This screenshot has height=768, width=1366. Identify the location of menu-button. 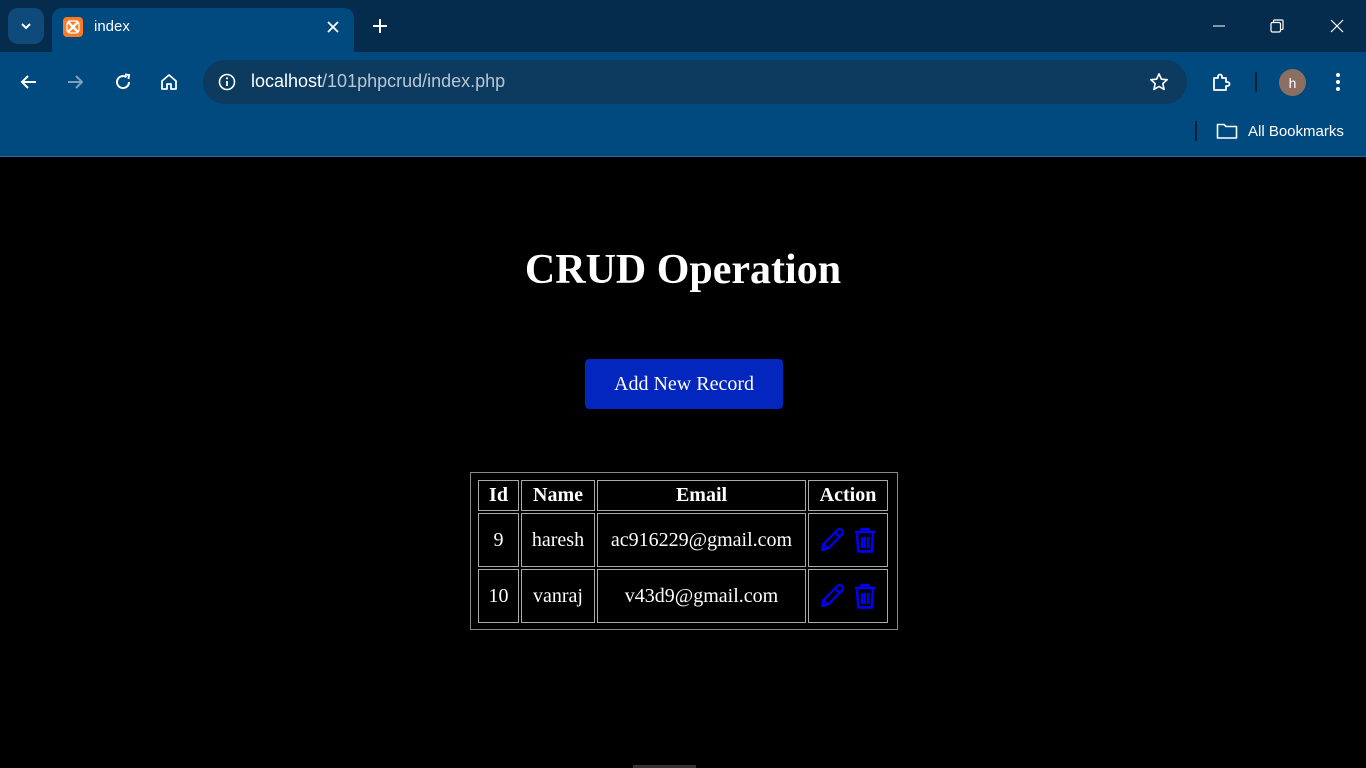
(1338, 82).